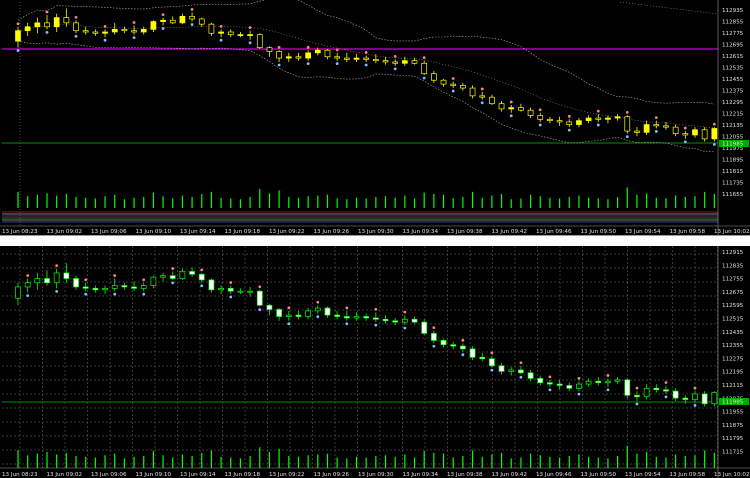 The image size is (750, 478). Describe the element at coordinates (643, 232) in the screenshot. I see `time-axis-label: 13 Jun 09:54` at that location.